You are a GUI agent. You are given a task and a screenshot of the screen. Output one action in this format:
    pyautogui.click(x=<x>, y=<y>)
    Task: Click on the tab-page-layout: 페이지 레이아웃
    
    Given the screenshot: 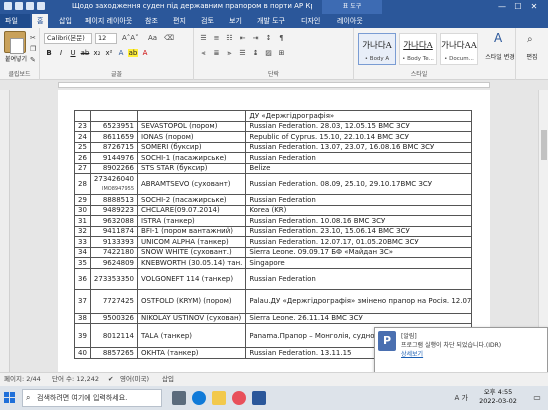 What is the action you would take?
    pyautogui.click(x=108, y=21)
    